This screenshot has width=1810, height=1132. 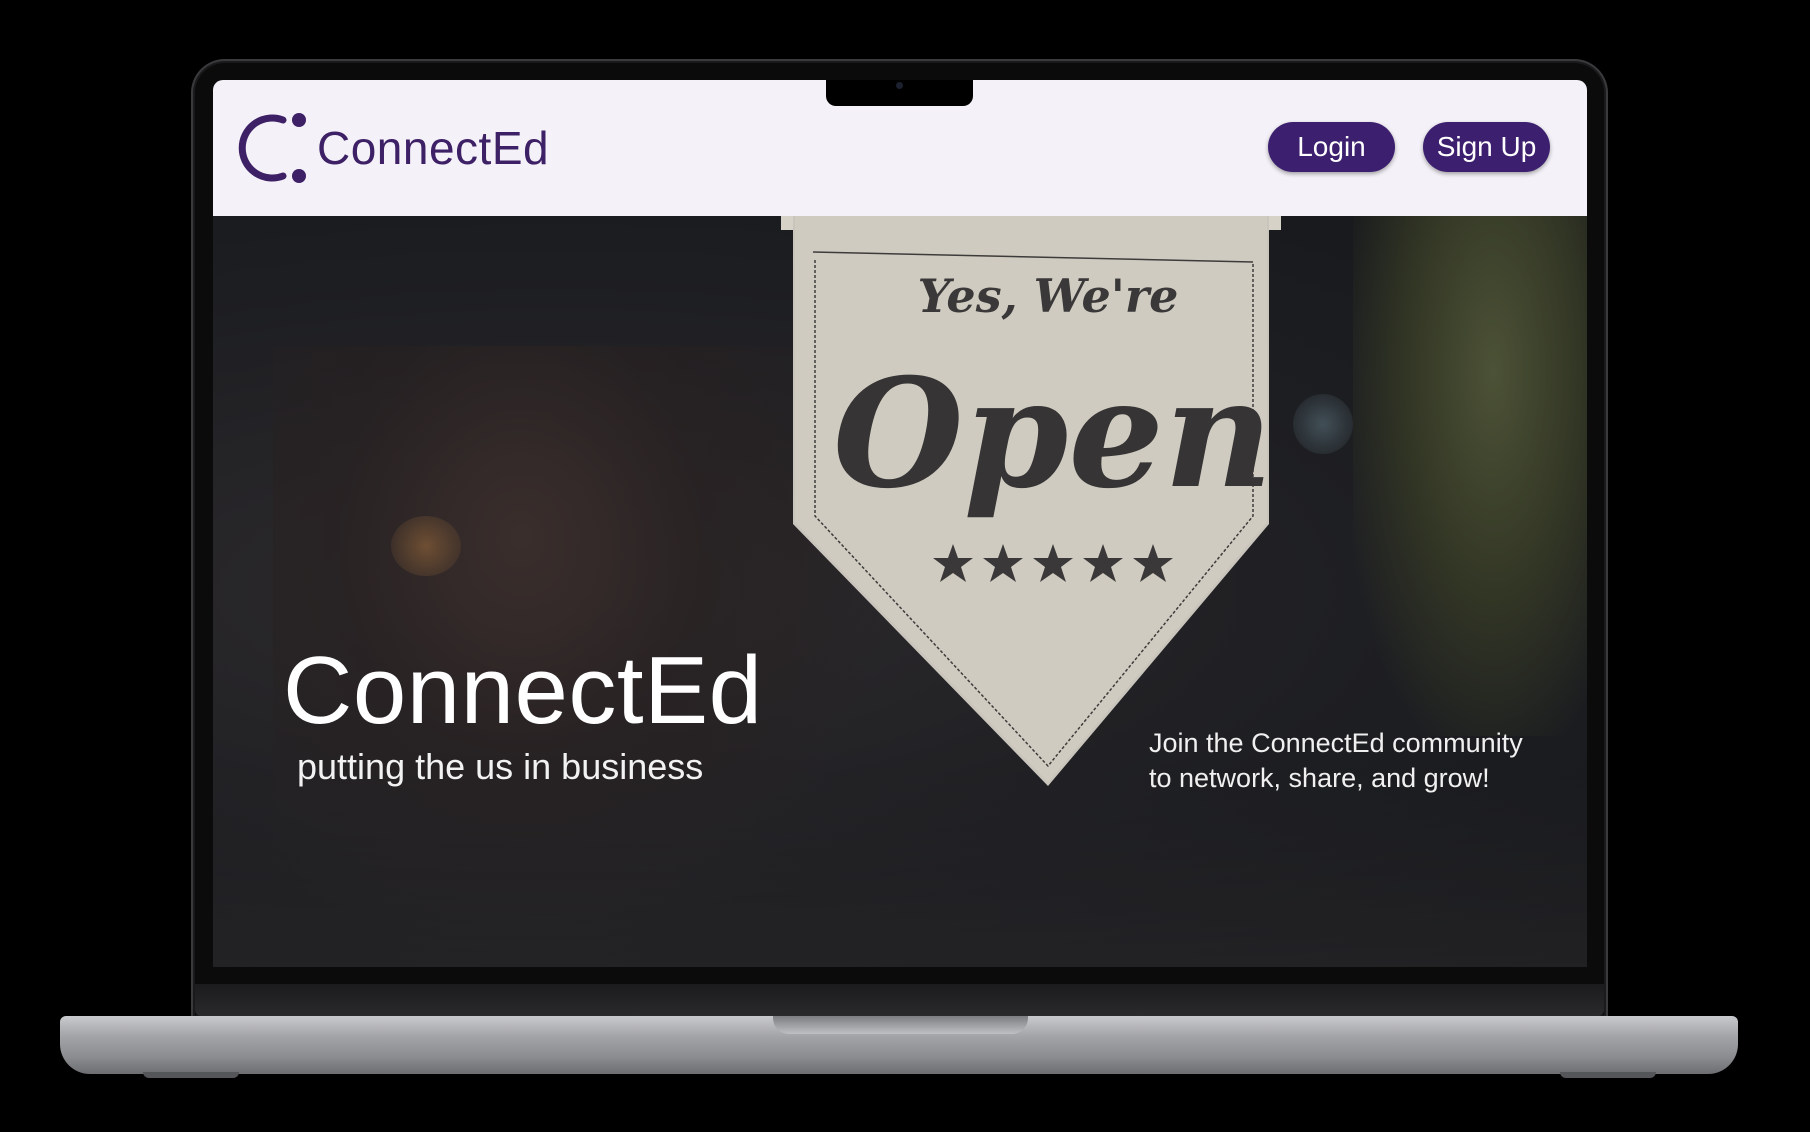 What do you see at coordinates (1486, 147) in the screenshot?
I see `sign-up-button: Sign Up` at bounding box center [1486, 147].